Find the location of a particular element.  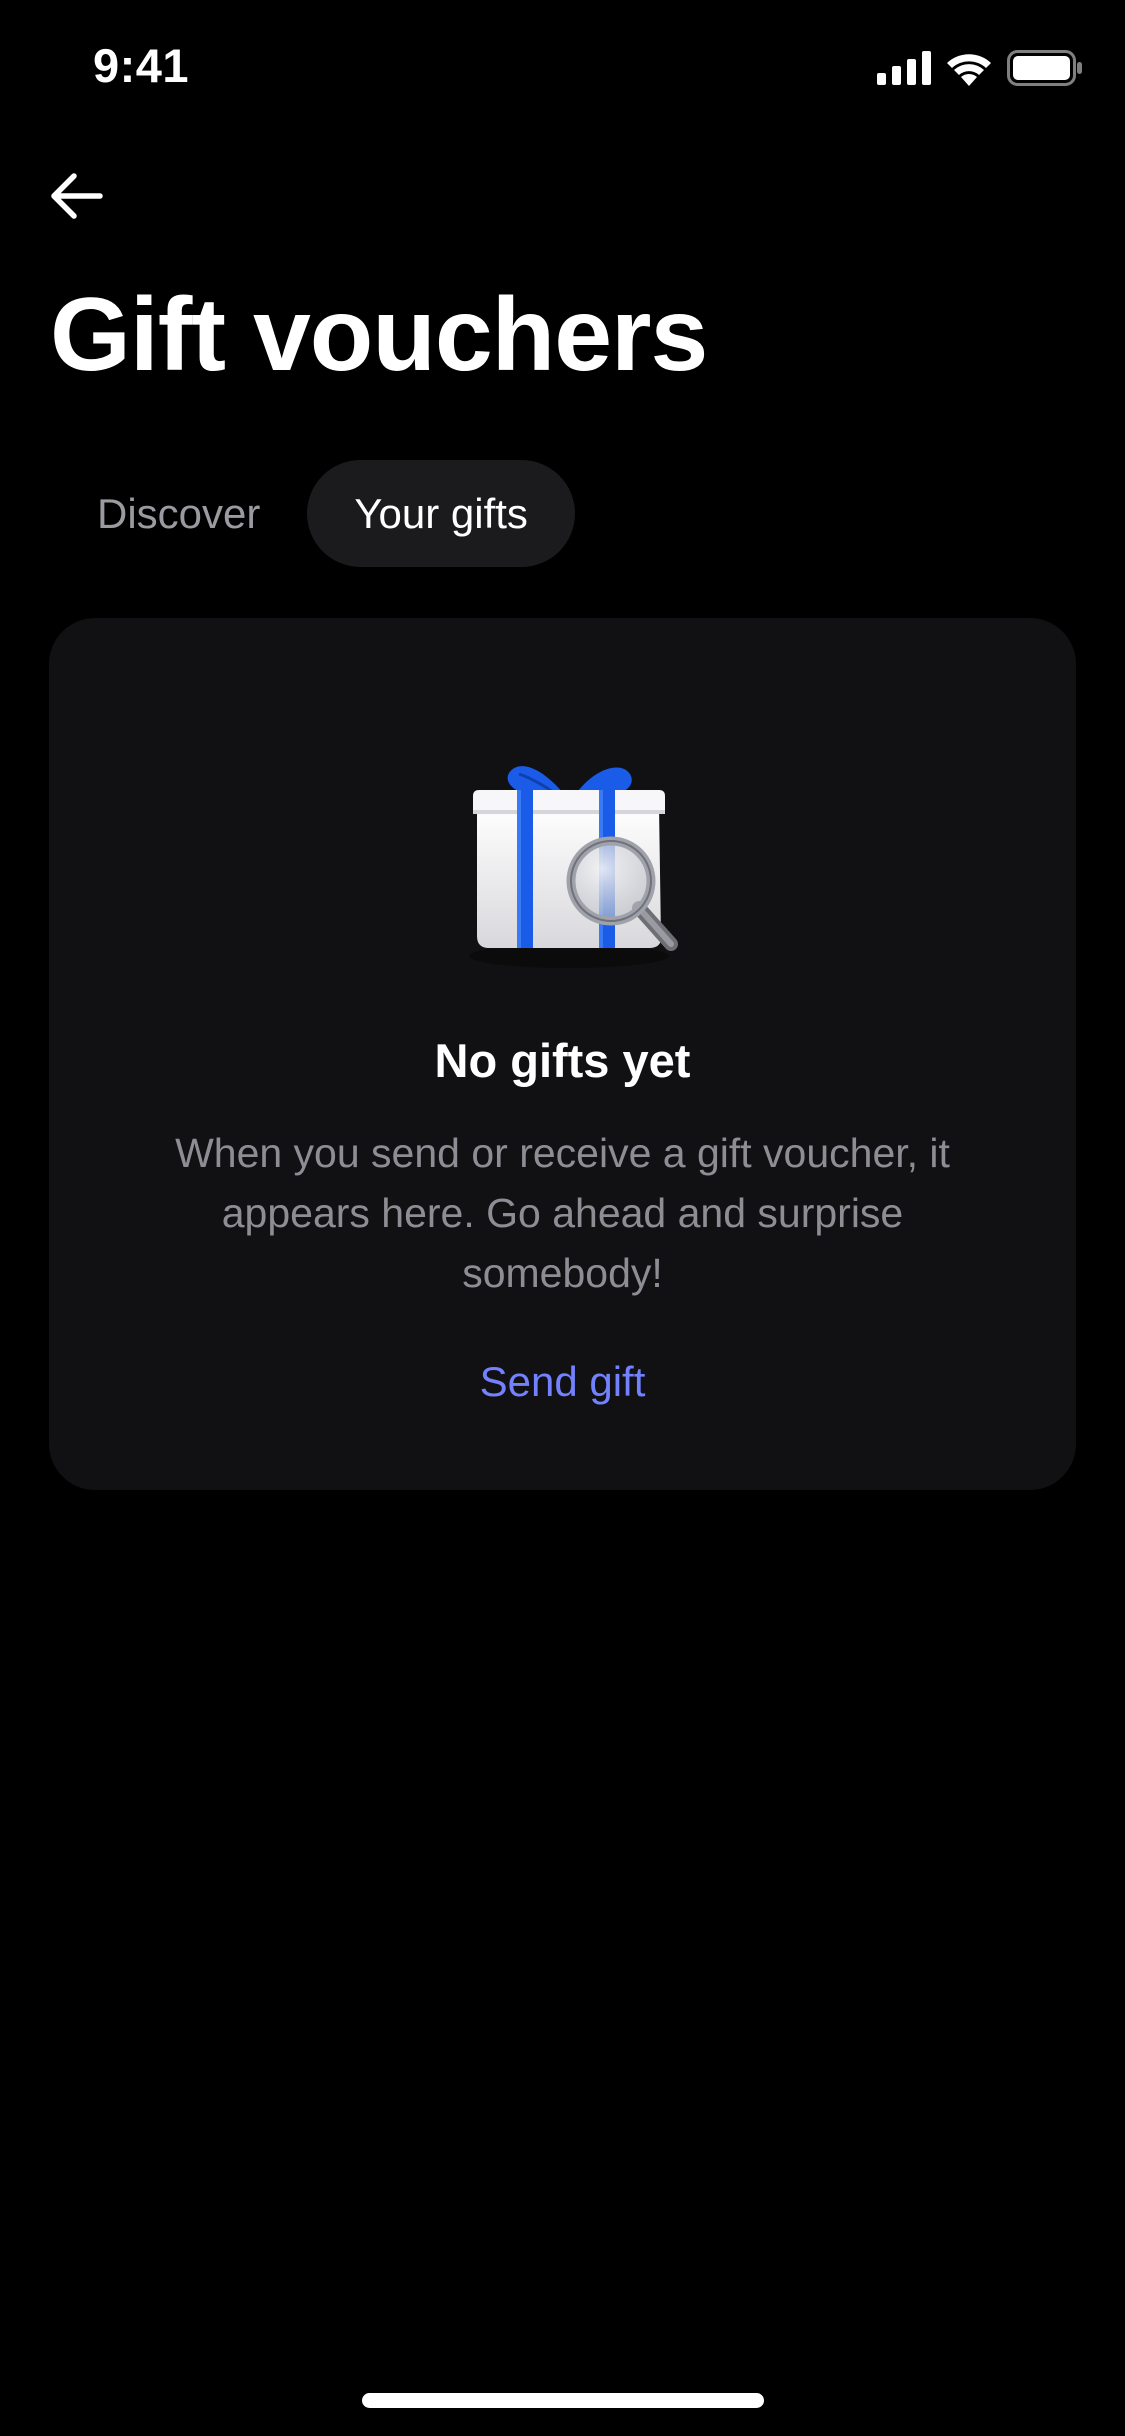

back-button is located at coordinates (76, 196).